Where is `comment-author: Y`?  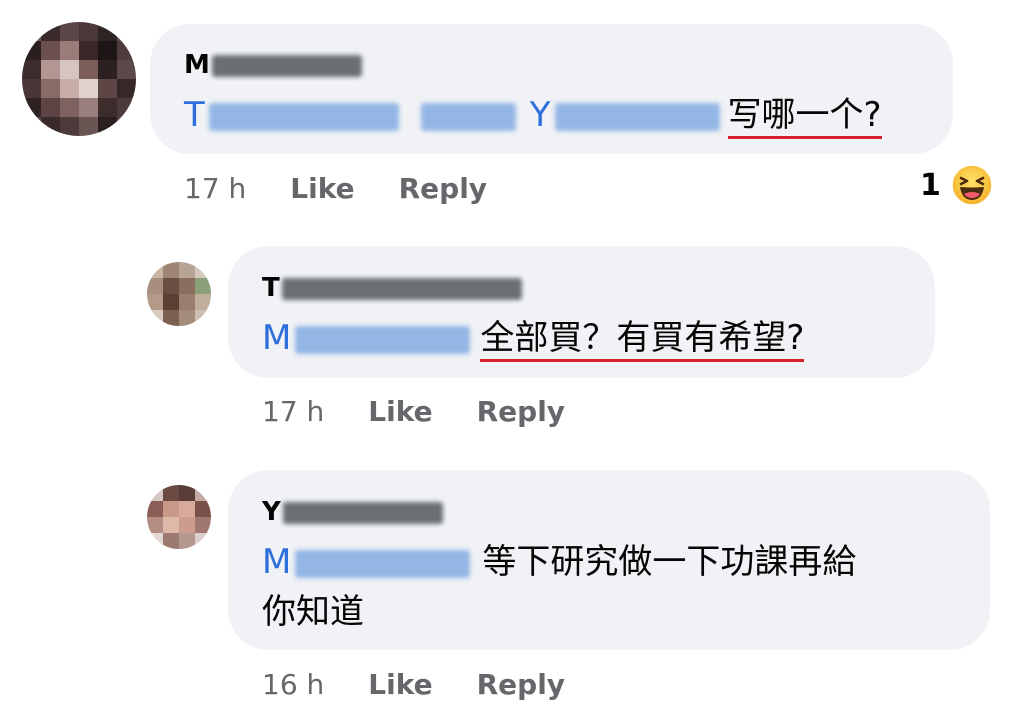 comment-author: Y is located at coordinates (352, 512).